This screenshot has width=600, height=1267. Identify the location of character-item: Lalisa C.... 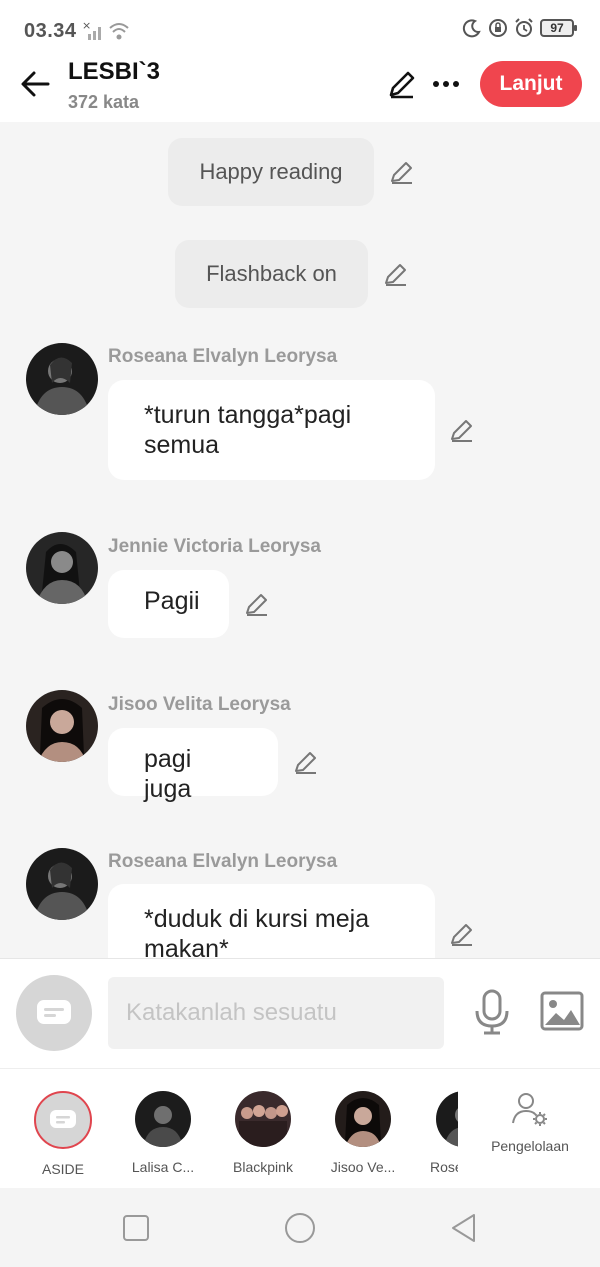
(163, 1133).